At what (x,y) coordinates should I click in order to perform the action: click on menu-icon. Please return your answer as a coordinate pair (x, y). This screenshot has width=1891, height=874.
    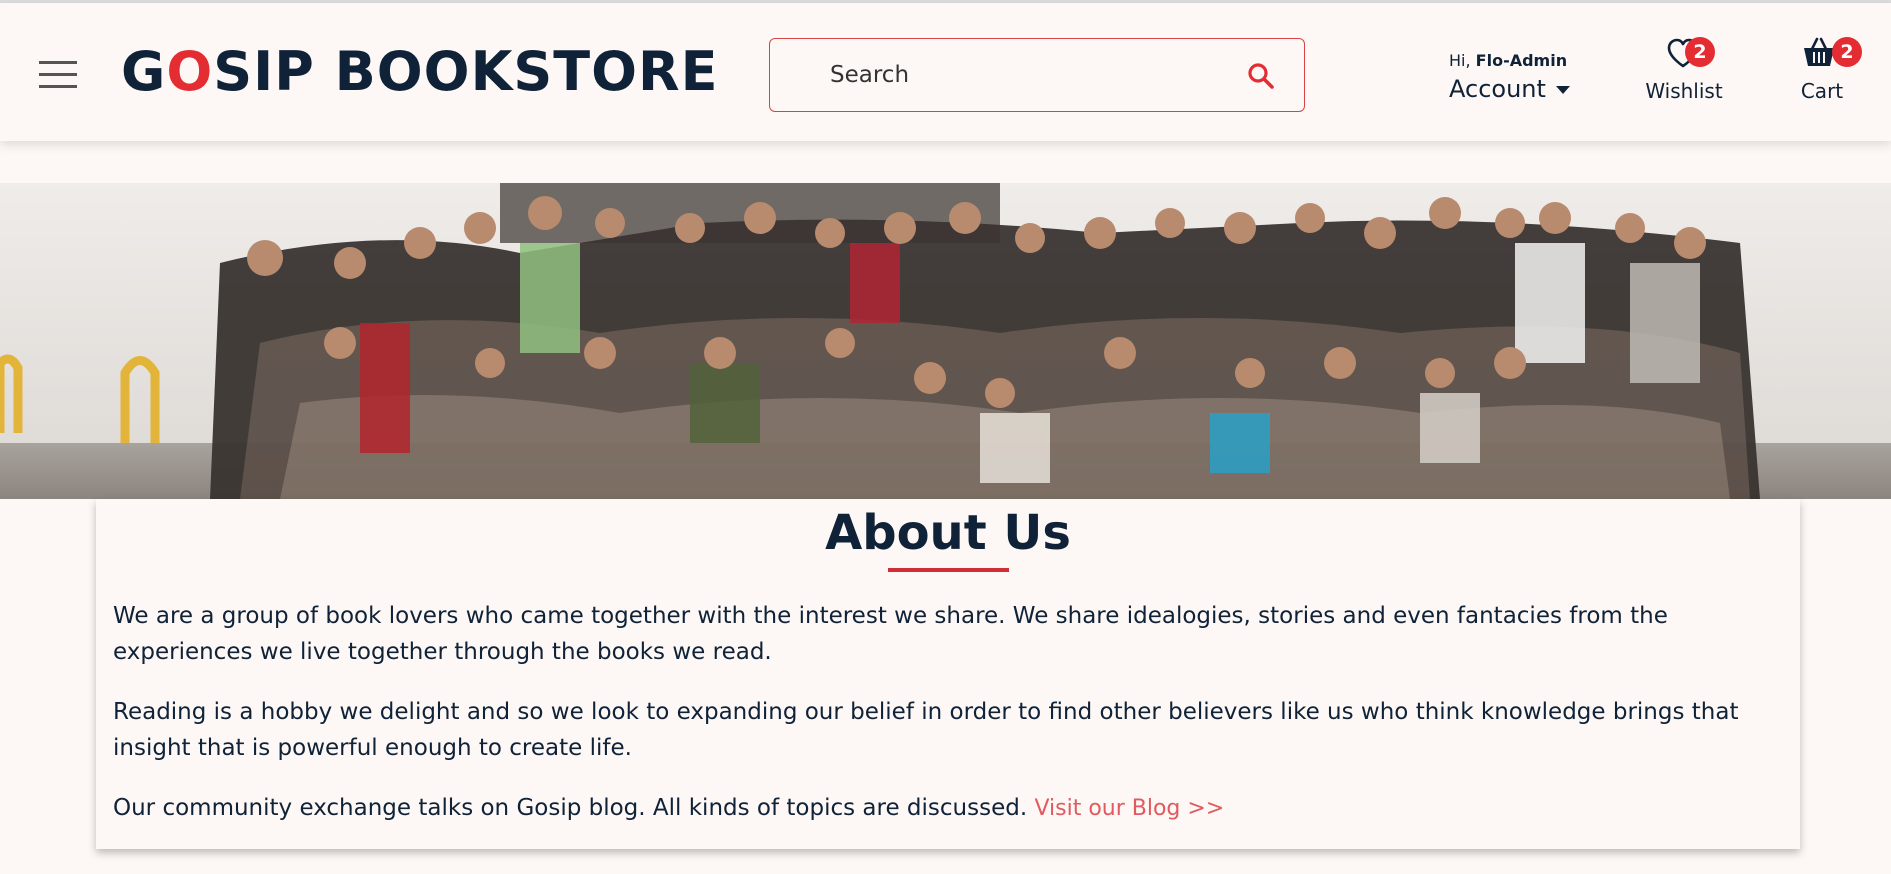
    Looking at the image, I should click on (58, 75).